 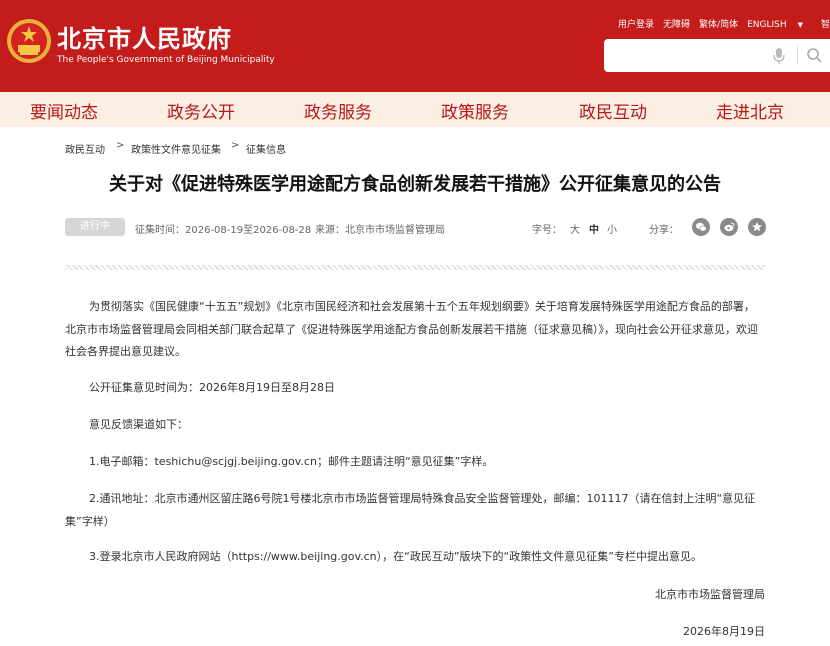 I want to click on traditional-simplified-link: 繁体/简体, so click(x=718, y=25).